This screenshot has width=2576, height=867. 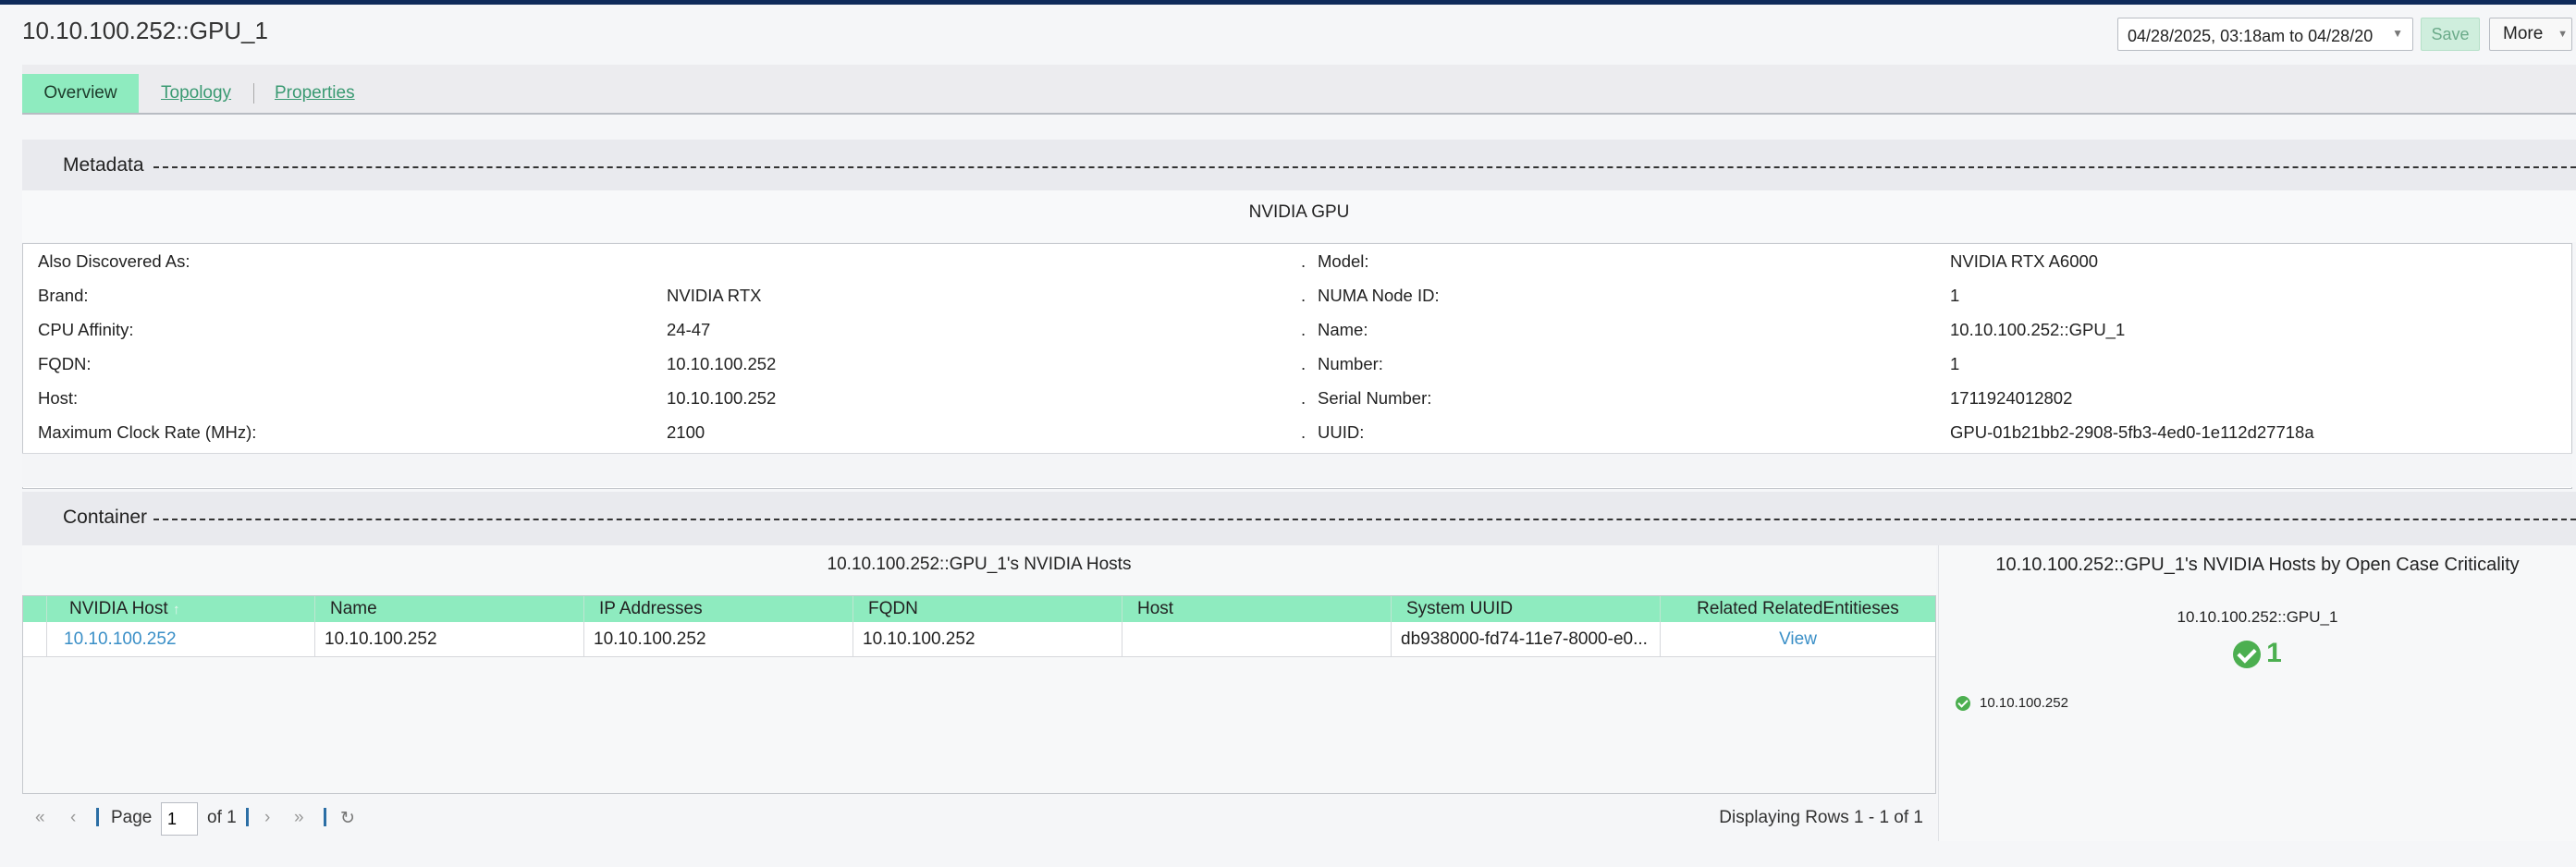 I want to click on column-header-fqdn: FQDN, so click(x=988, y=609).